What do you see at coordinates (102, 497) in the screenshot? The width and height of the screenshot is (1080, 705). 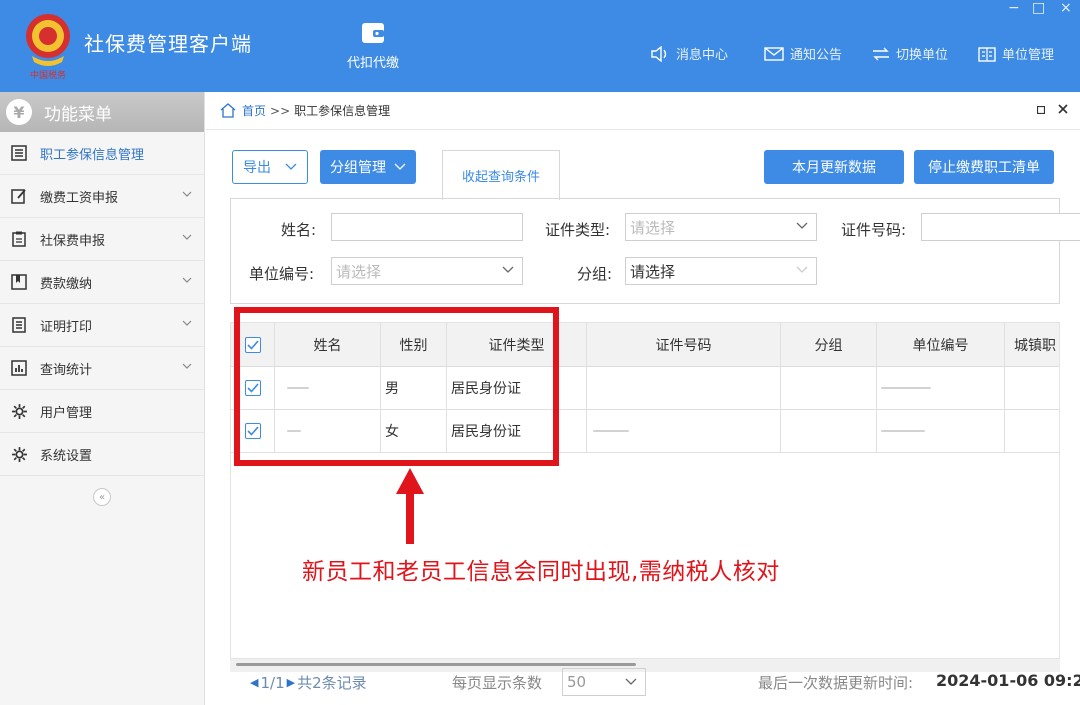 I see `collapse-sidebar-button: «` at bounding box center [102, 497].